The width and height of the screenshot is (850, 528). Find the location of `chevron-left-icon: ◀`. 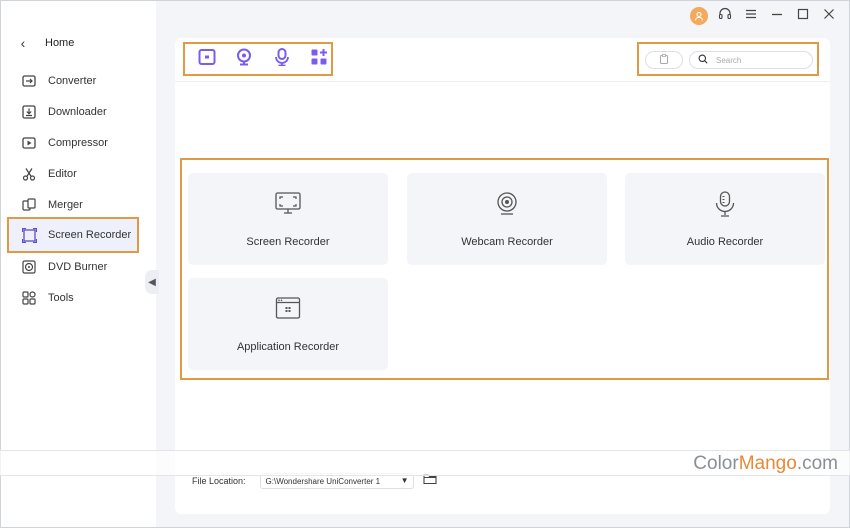

chevron-left-icon: ◀ is located at coordinates (152, 282).